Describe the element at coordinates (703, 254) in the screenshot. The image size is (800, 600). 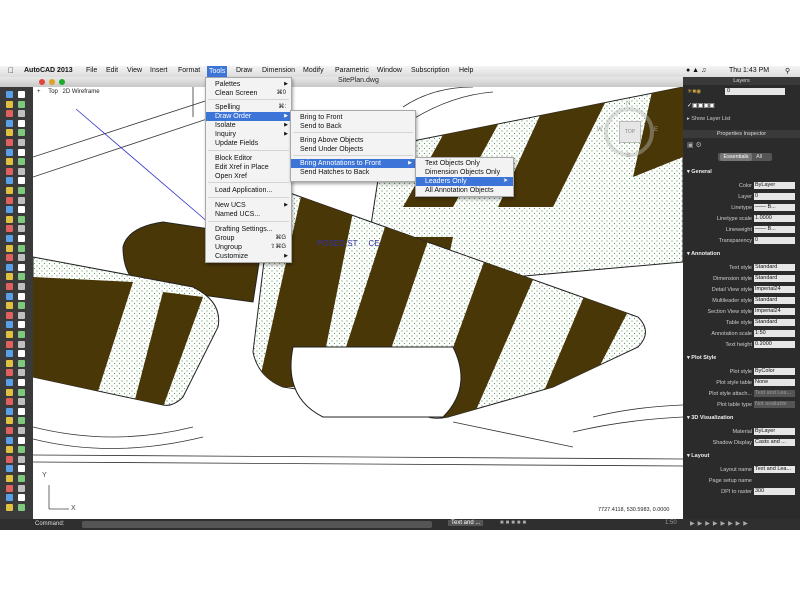
I see `section-annotation: ▾ Annotation` at that location.